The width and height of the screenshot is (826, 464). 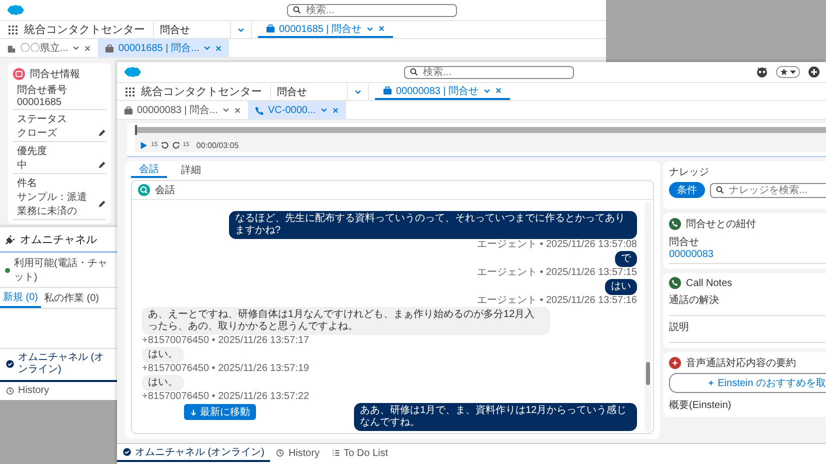 I want to click on presence-status: 利用可能(電話・チャット), so click(x=63, y=270).